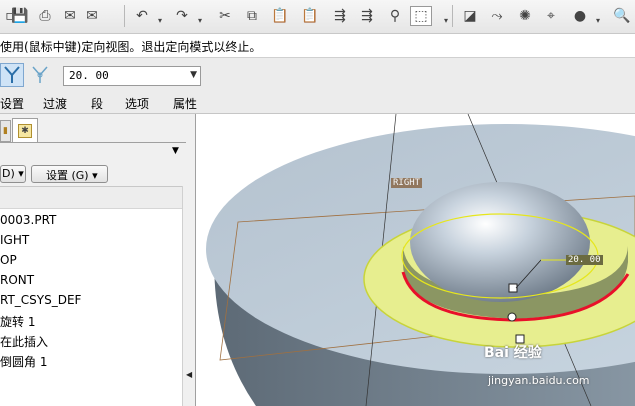 Image resolution: width=635 pixels, height=406 pixels. What do you see at coordinates (92, 16) in the screenshot?
I see `email-preview-icon: ✉` at bounding box center [92, 16].